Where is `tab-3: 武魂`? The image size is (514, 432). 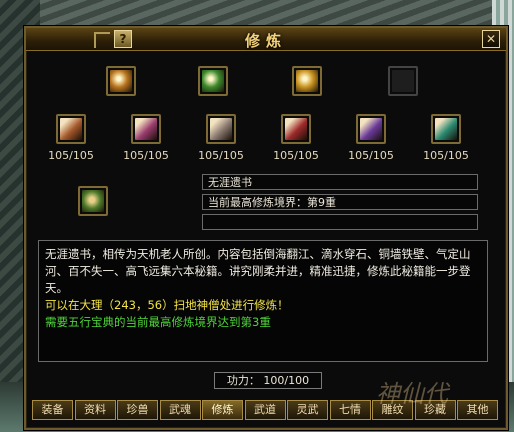 tab-3: 武魂 is located at coordinates (180, 410).